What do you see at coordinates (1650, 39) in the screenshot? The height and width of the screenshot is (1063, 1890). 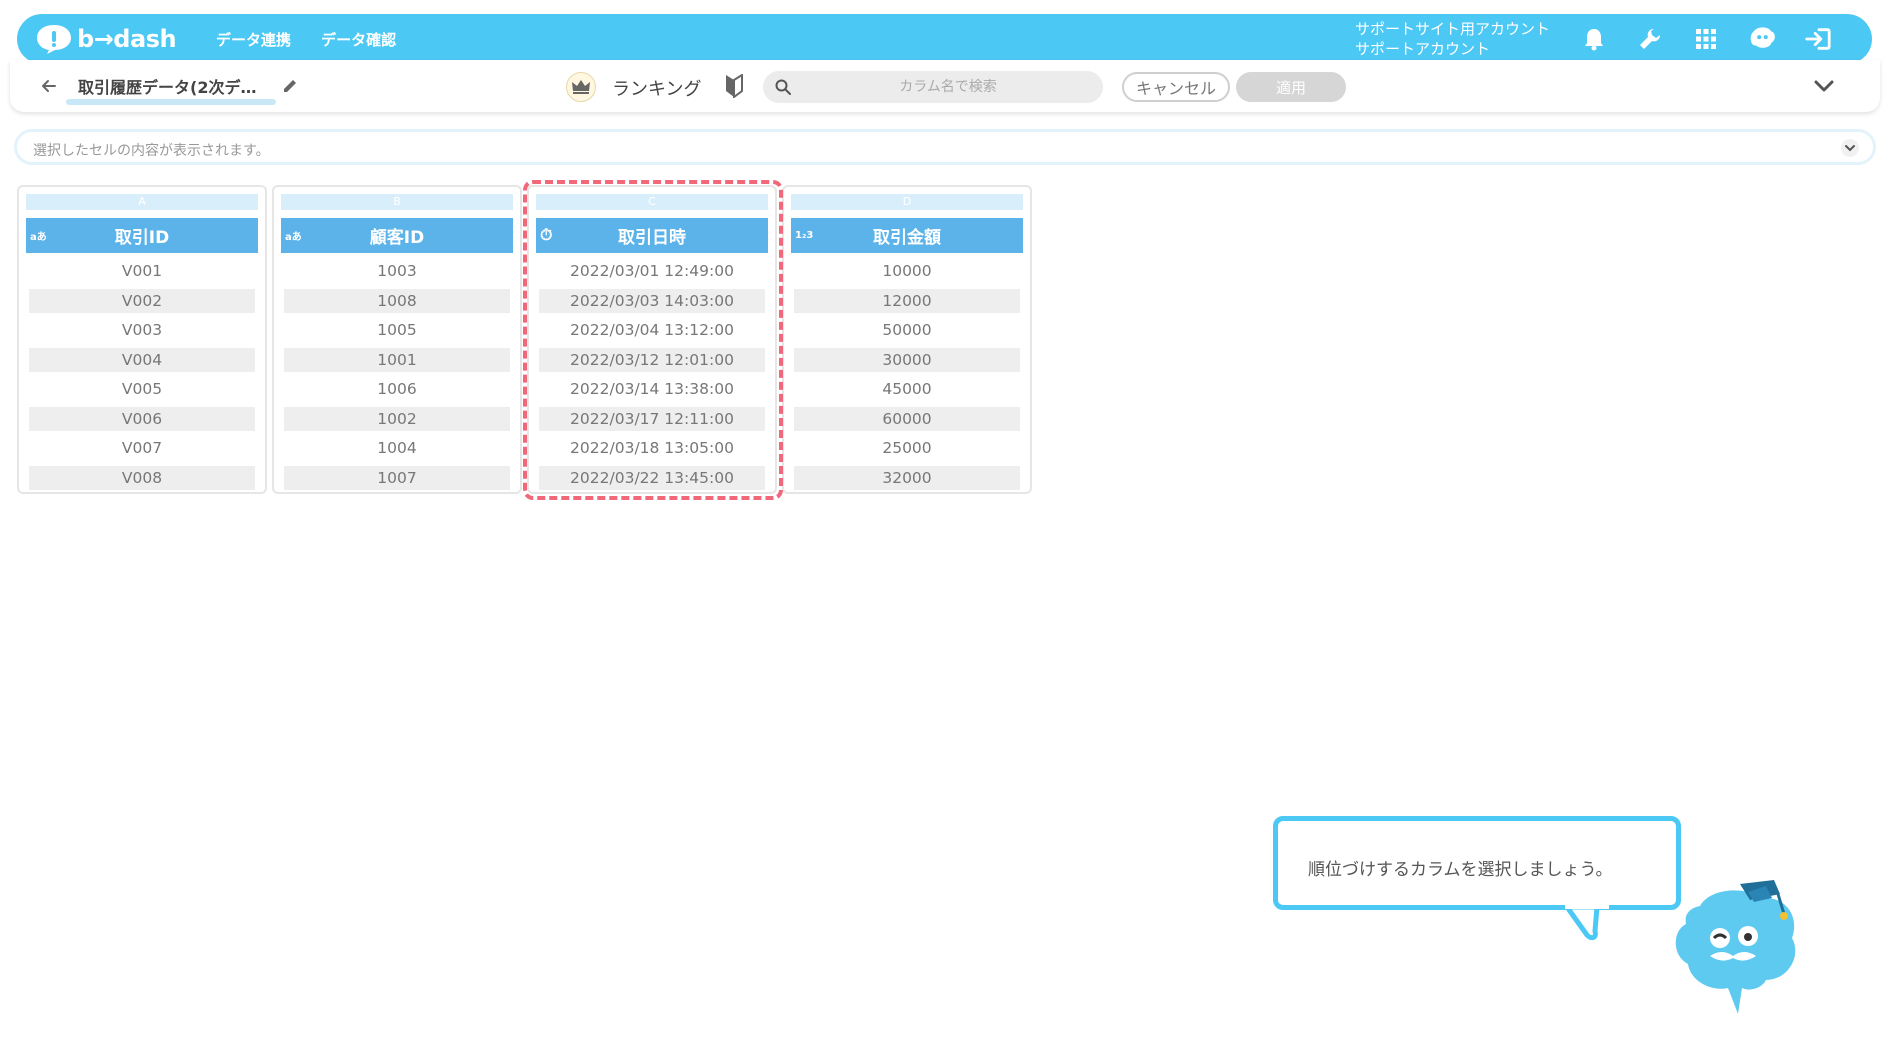 I see `wrench-icon` at bounding box center [1650, 39].